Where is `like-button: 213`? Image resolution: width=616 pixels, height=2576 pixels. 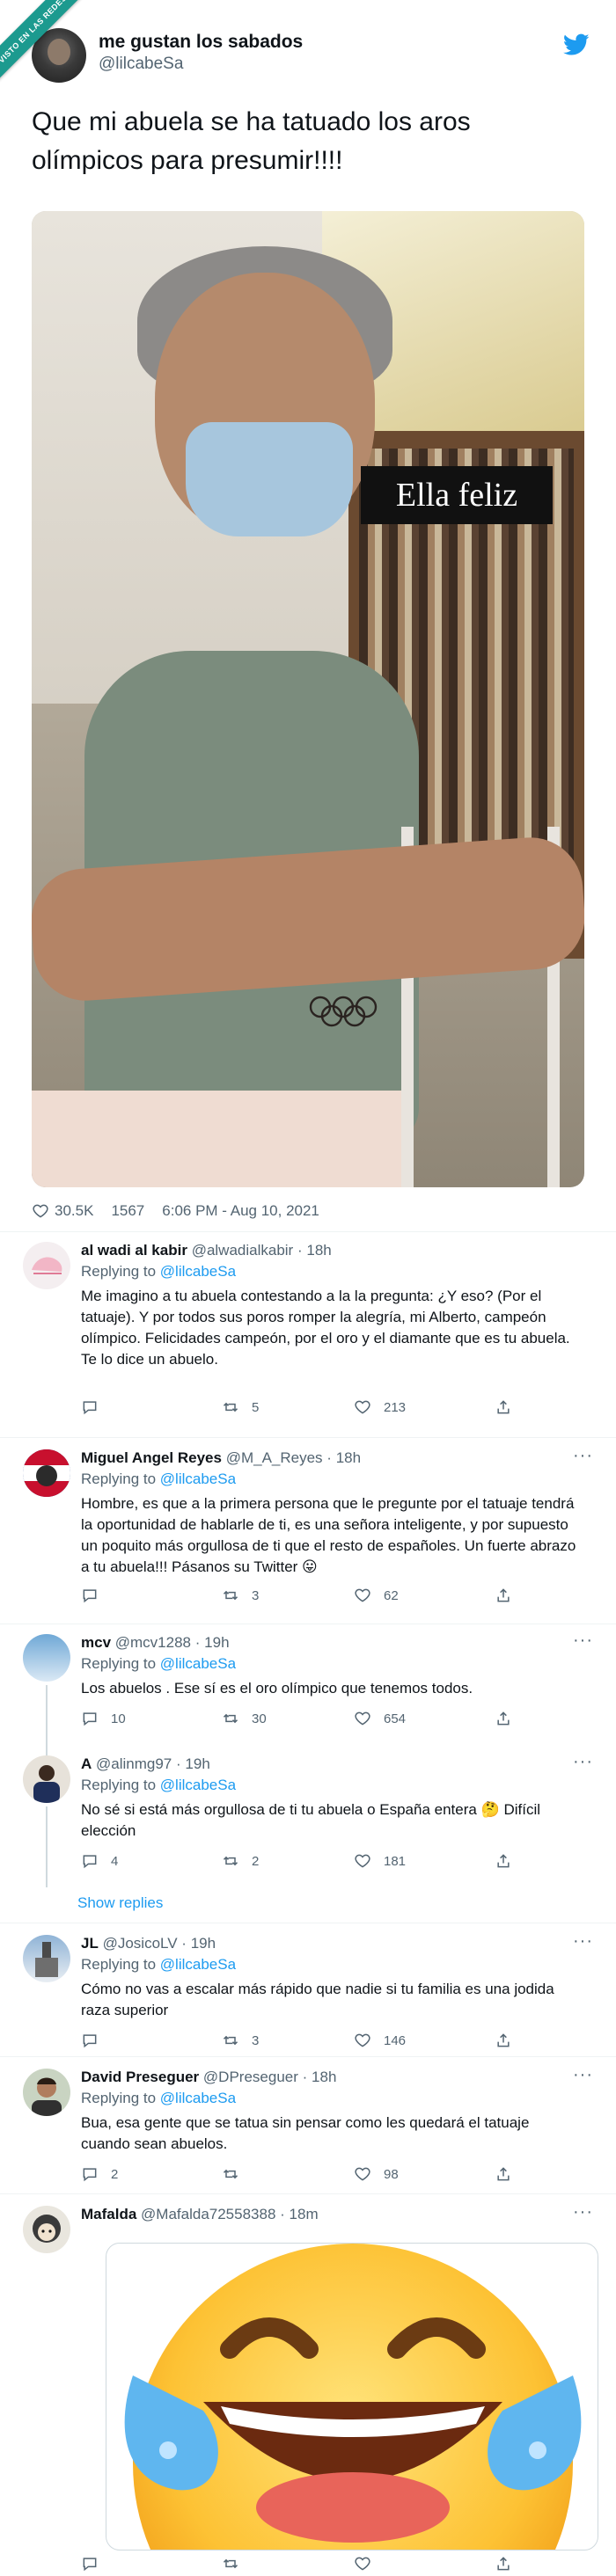 like-button: 213 is located at coordinates (380, 1407).